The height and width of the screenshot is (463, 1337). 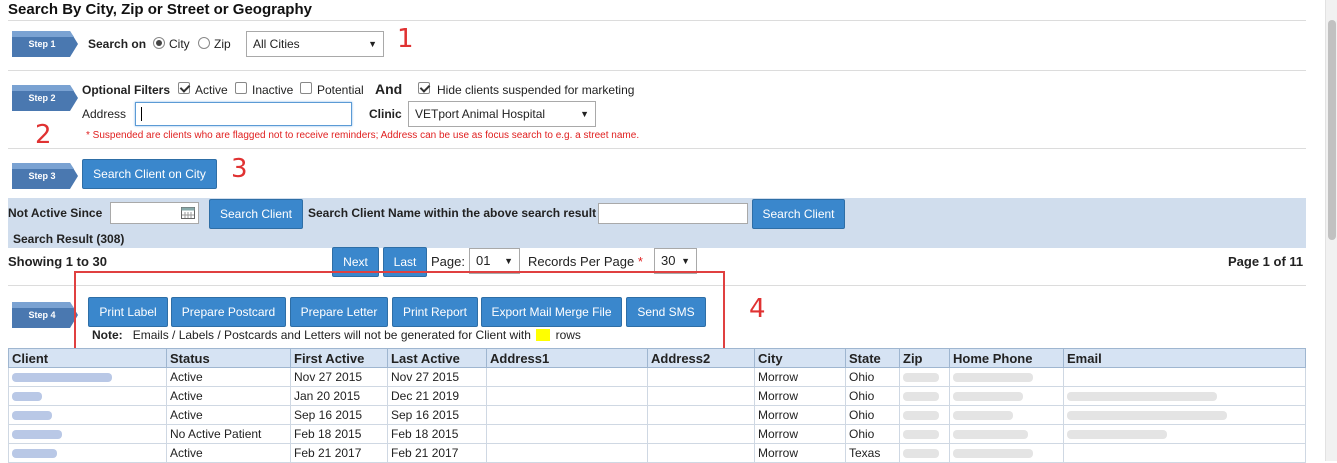 What do you see at coordinates (757, 309) in the screenshot?
I see `annotation-4: 4` at bounding box center [757, 309].